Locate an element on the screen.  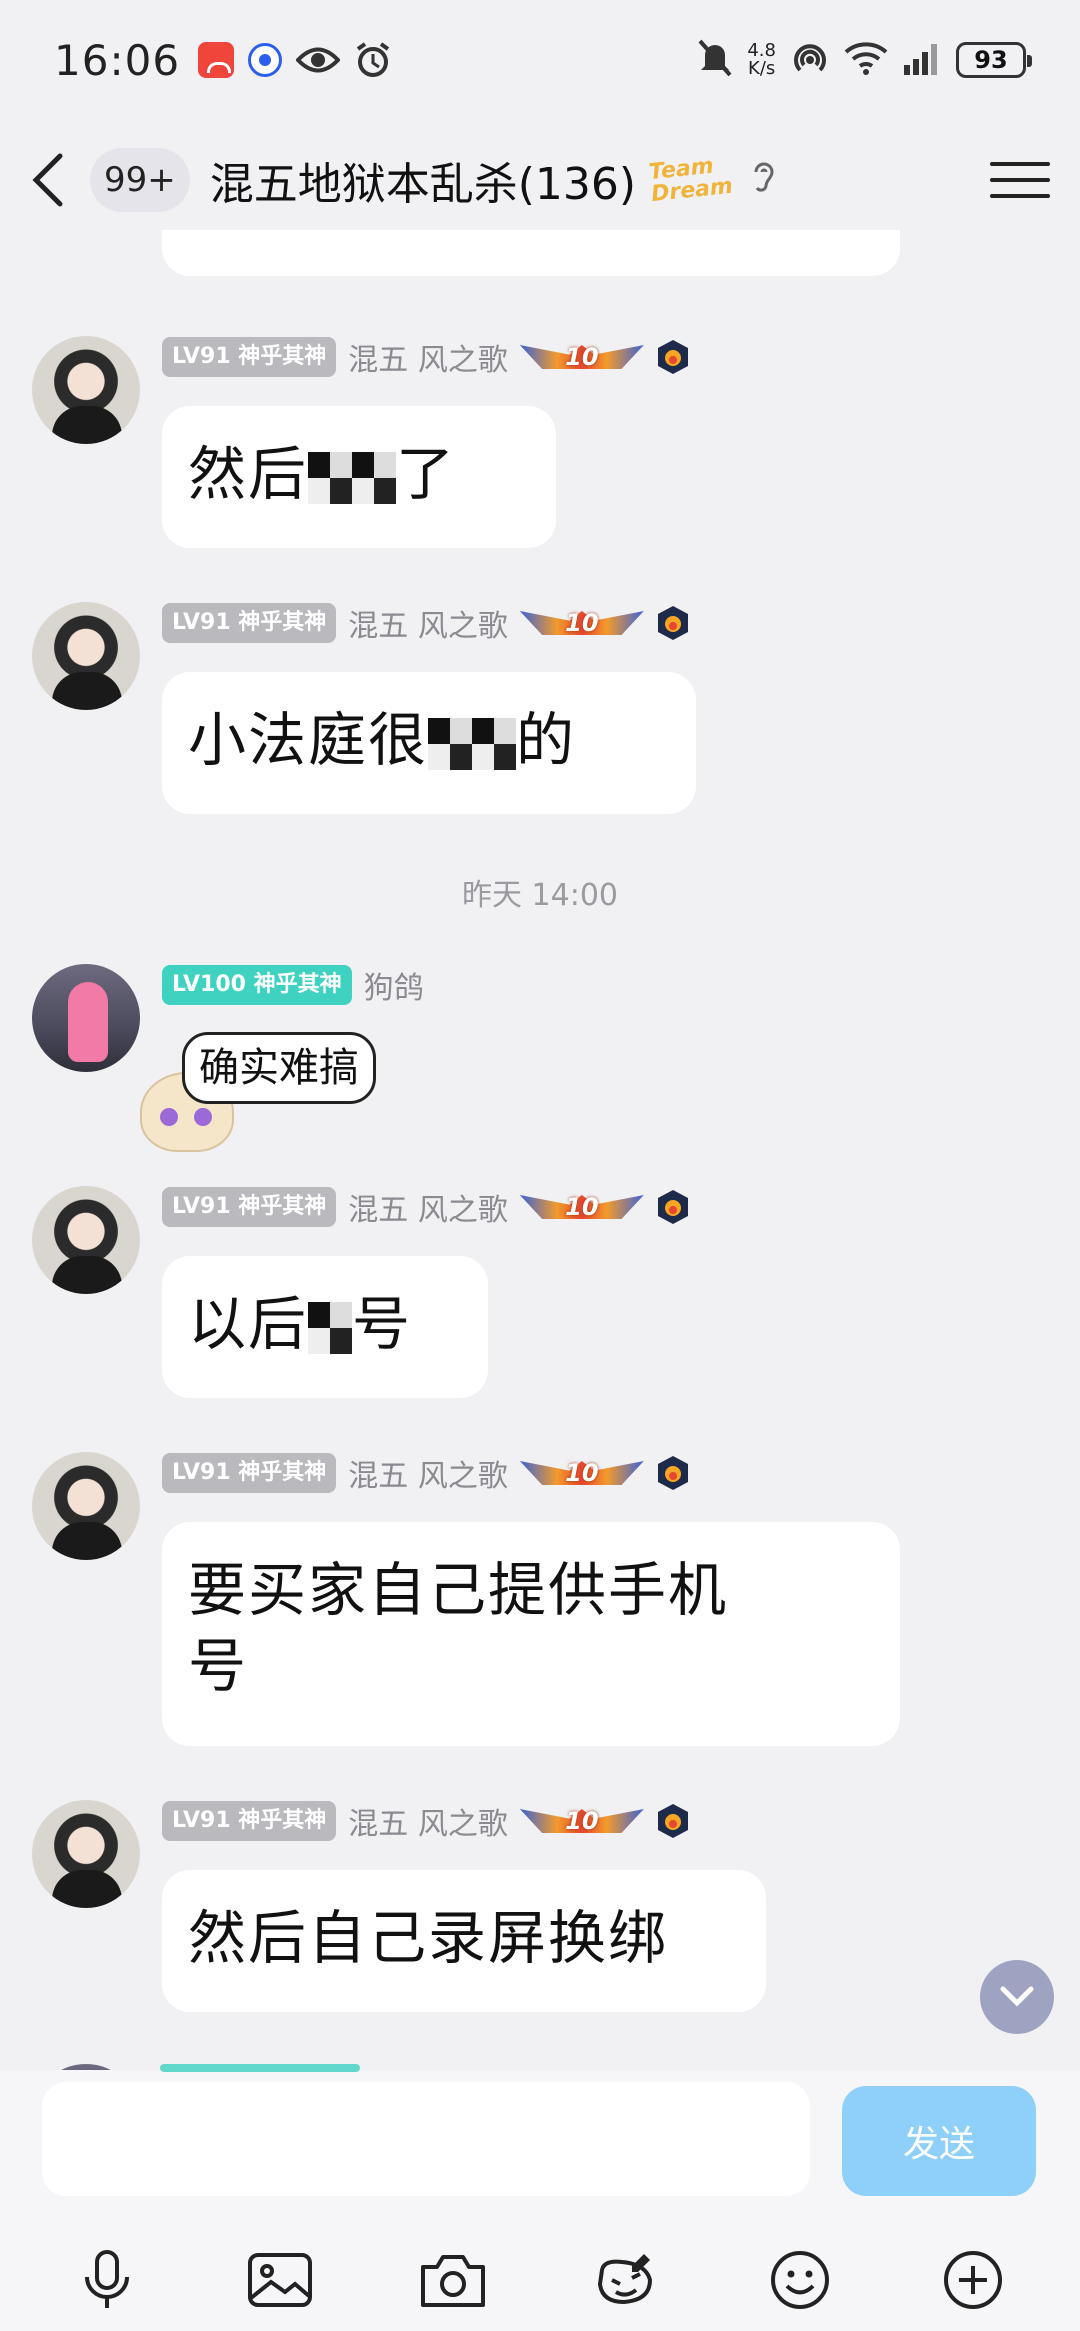
hotspot-icon is located at coordinates (810, 60).